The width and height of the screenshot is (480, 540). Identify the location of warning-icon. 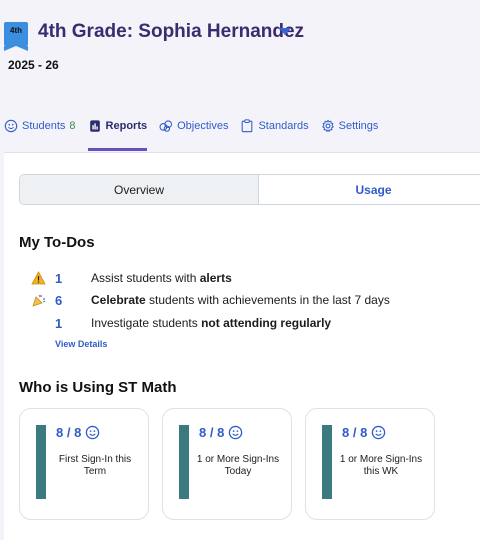
(38, 278).